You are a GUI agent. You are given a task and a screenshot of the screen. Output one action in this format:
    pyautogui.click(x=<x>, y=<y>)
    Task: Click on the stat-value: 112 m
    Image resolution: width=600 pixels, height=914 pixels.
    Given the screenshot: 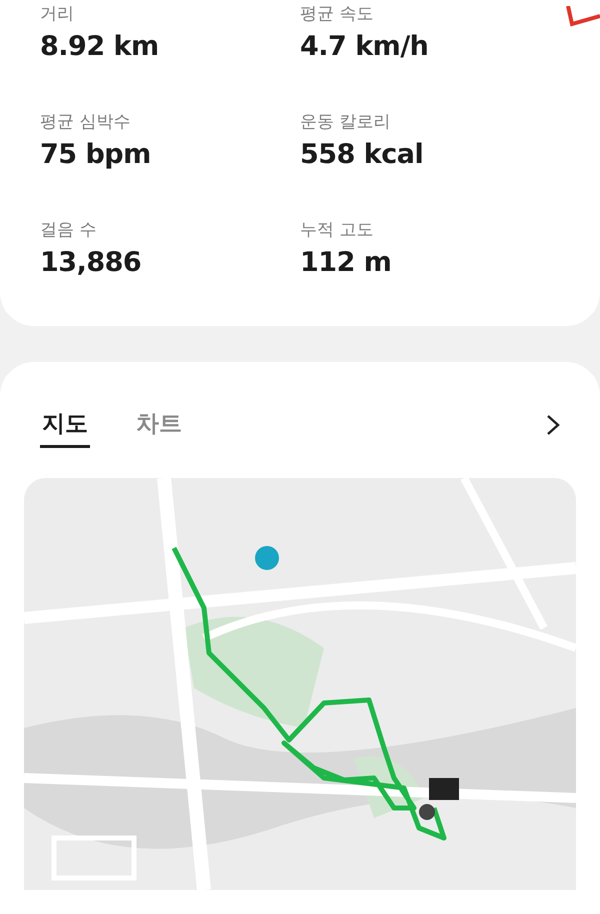 What is the action you would take?
    pyautogui.click(x=346, y=262)
    